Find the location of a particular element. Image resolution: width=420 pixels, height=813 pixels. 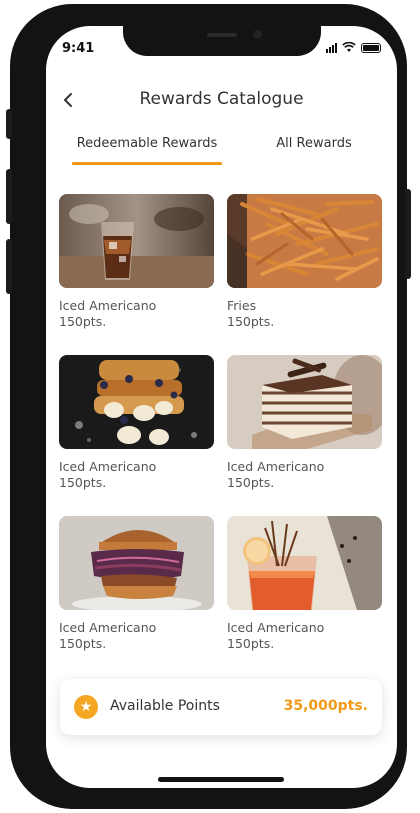

reward-image-cake is located at coordinates (304, 402).